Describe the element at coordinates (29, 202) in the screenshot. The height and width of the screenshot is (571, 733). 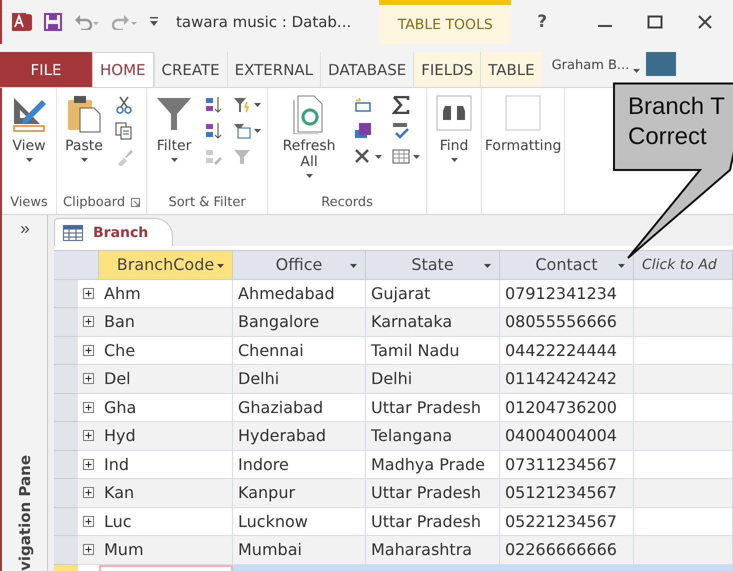
I see `group-label: Views` at that location.